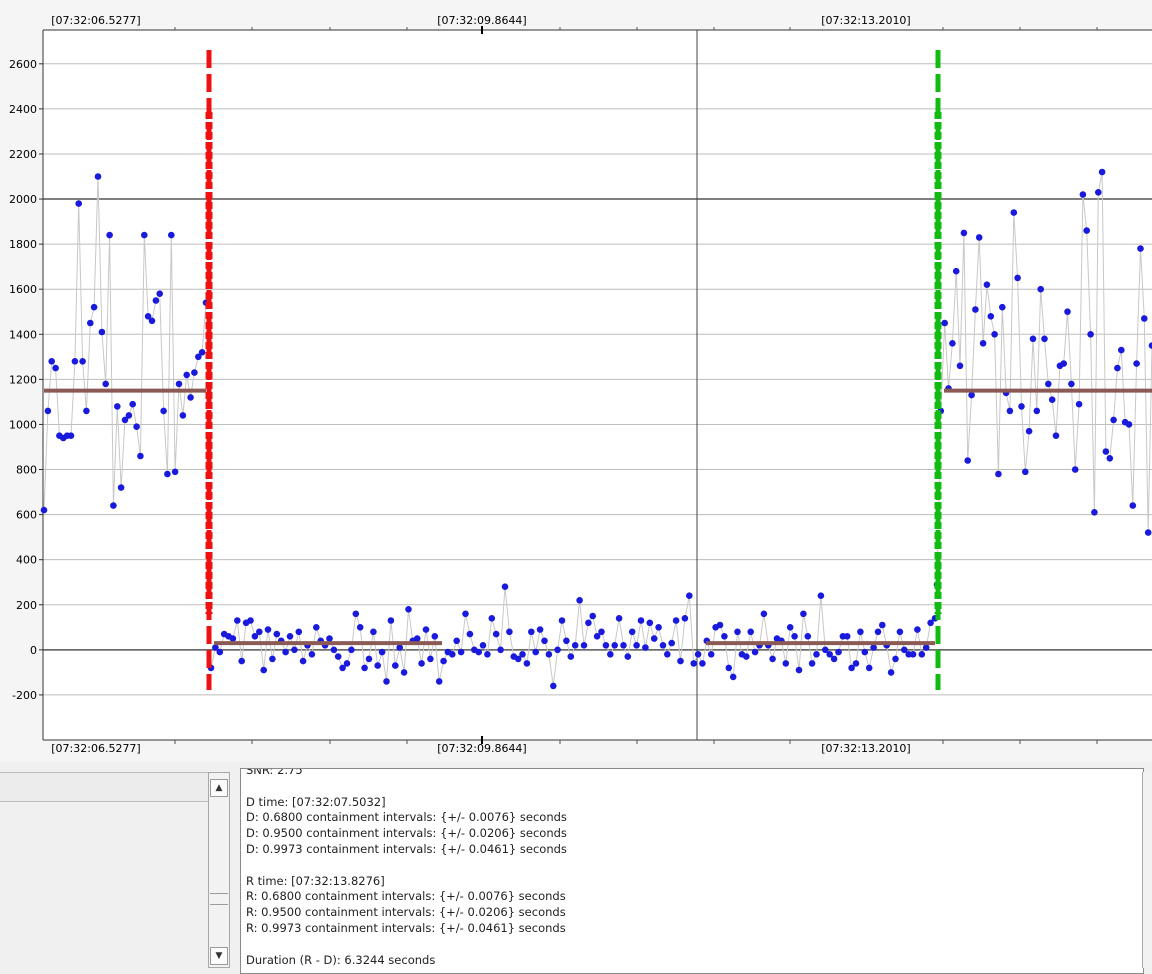 Image resolution: width=1152 pixels, height=974 pixels. Describe the element at coordinates (23, 334) in the screenshot. I see `y-tick-label: 1400` at that location.